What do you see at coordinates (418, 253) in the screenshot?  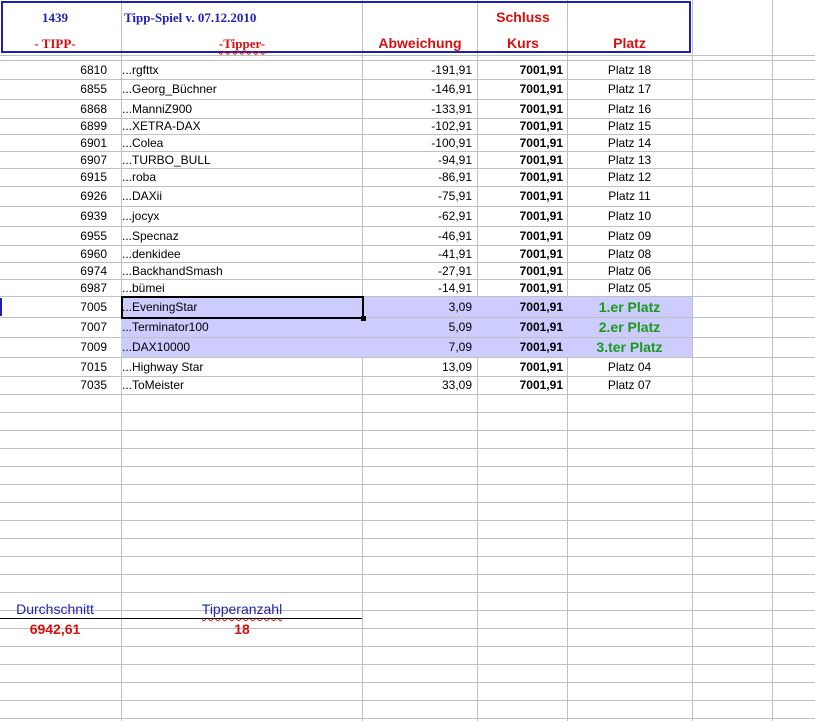 I see `abweichung-cell: -41,91` at bounding box center [418, 253].